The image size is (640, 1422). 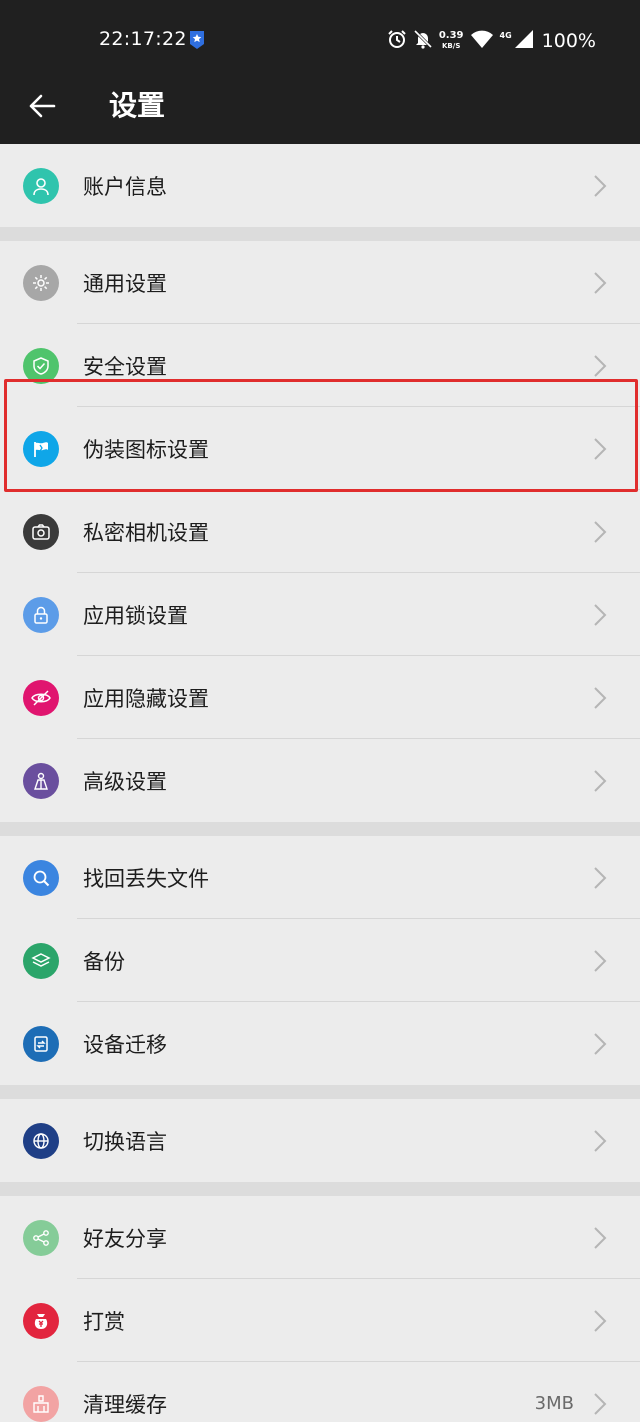 What do you see at coordinates (320, 448) in the screenshot?
I see `settings-item-disguise-icon: 伪装图标设置` at bounding box center [320, 448].